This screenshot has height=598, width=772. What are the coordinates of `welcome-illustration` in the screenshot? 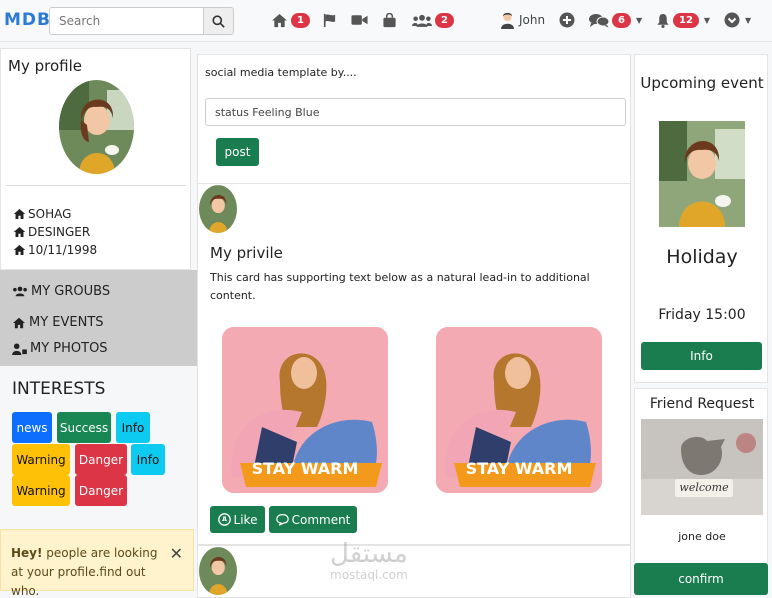 It's located at (702, 467).